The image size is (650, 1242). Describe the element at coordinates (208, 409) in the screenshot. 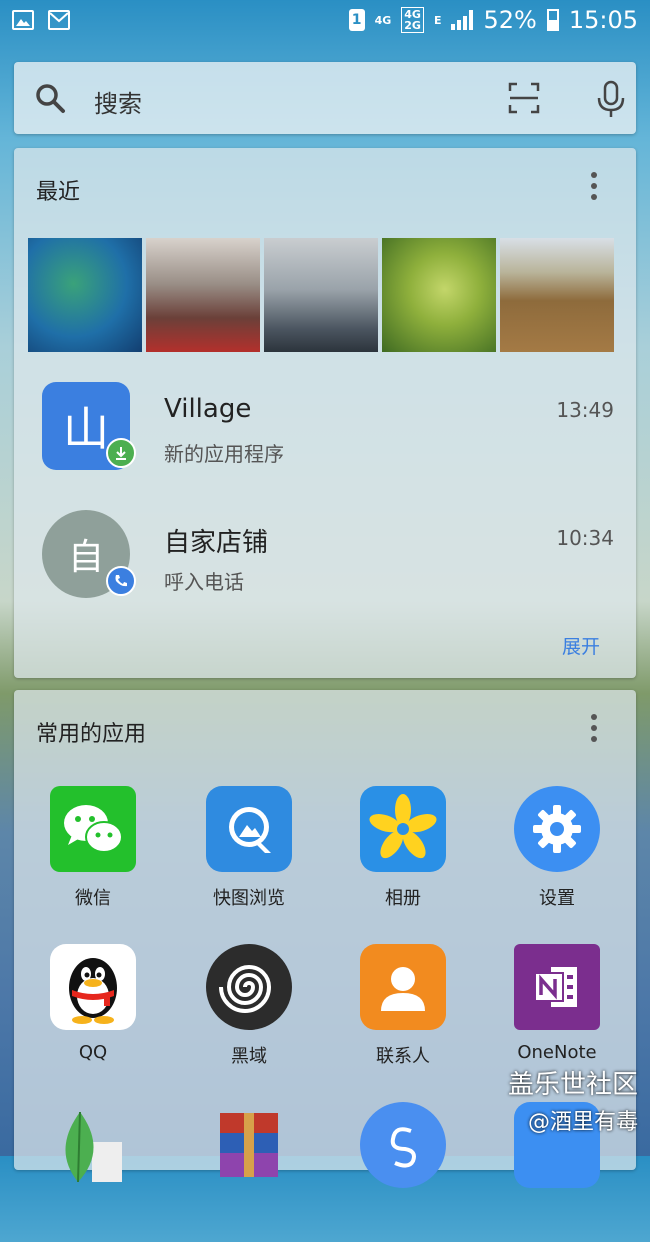

I see `recent-item-title: Village` at that location.